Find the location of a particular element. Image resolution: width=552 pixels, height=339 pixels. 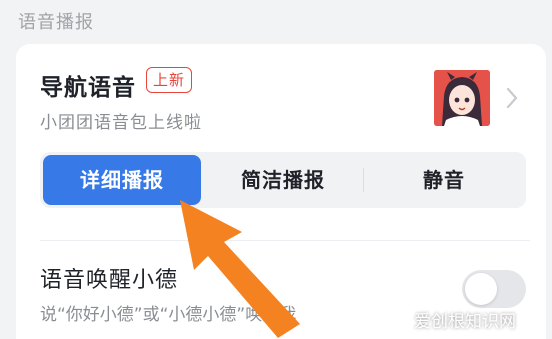

watermark: 爱创根知识网 is located at coordinates (465, 322).